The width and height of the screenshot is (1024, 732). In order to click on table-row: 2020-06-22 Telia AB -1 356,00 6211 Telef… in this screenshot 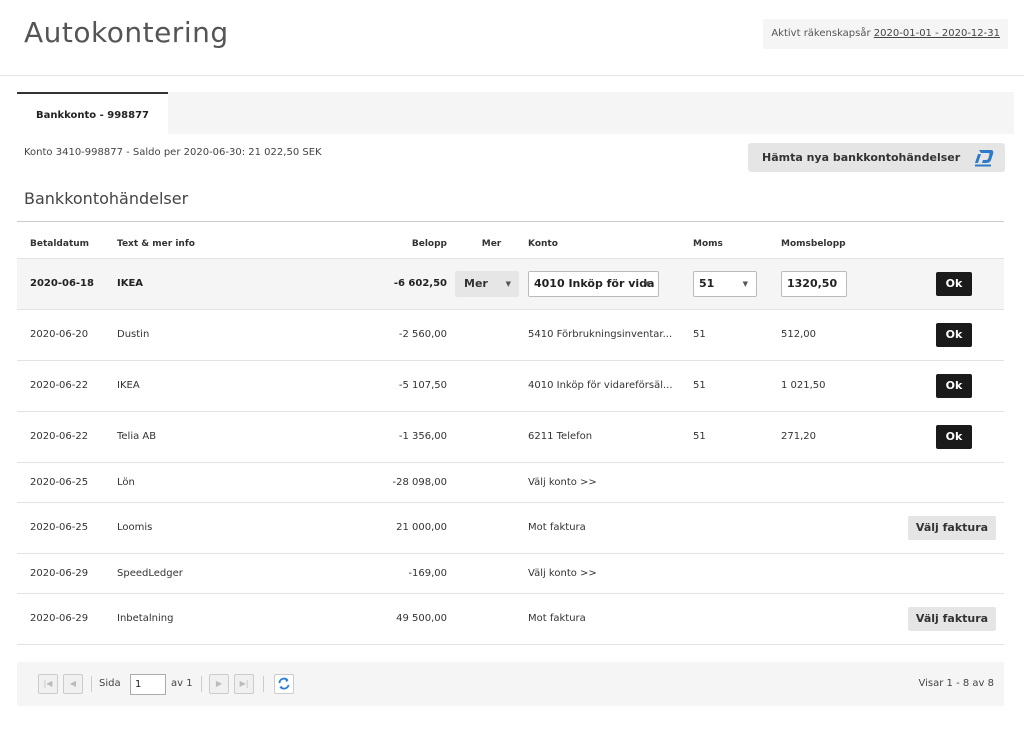, I will do `click(510, 436)`.